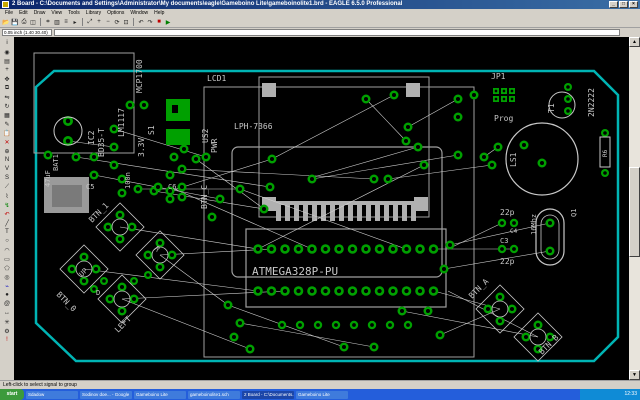  Describe the element at coordinates (7, 205) in the screenshot. I see `route-tool-icon: ↯` at that location.